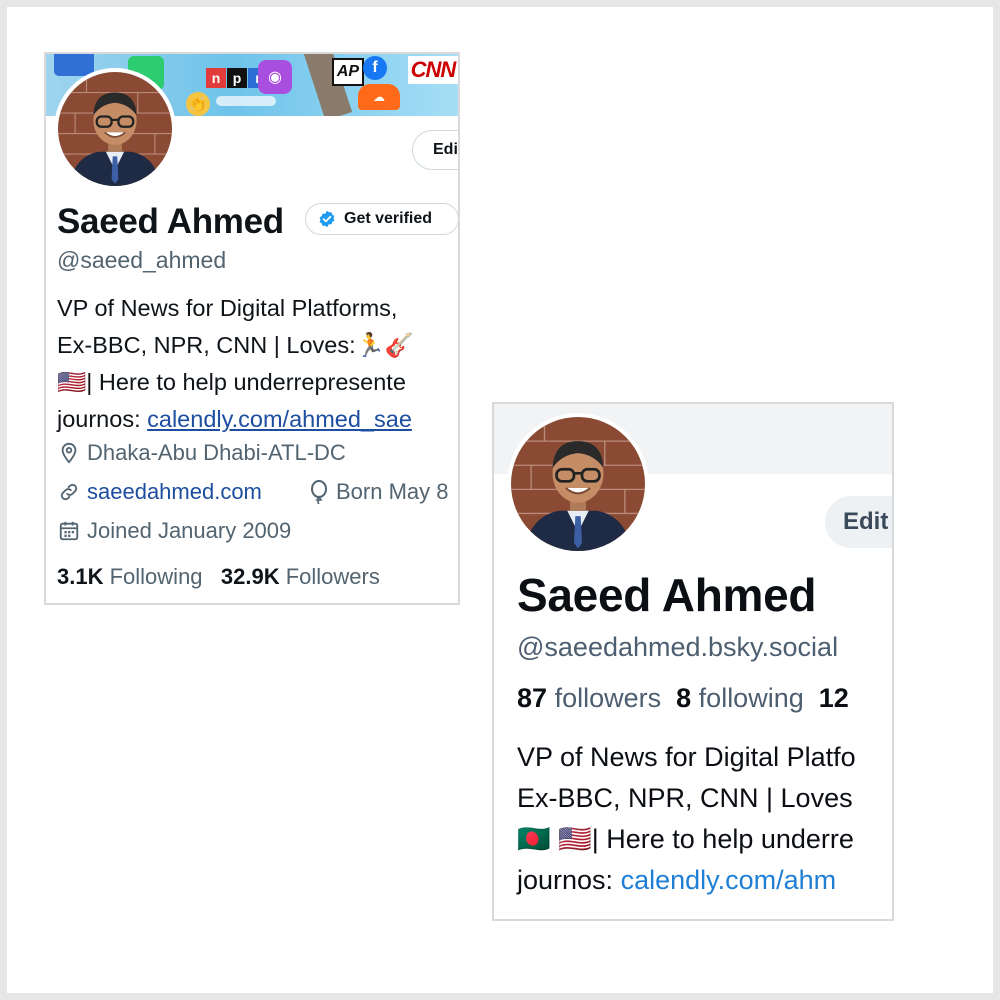  What do you see at coordinates (435, 150) in the screenshot?
I see `edit-profile-button: Edi` at bounding box center [435, 150].